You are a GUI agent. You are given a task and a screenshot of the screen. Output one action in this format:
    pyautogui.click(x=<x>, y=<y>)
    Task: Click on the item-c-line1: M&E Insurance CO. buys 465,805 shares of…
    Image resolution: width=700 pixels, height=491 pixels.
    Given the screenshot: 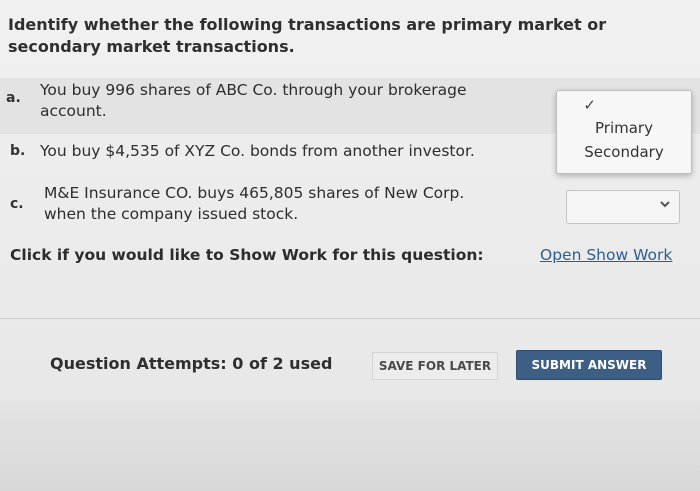 What is the action you would take?
    pyautogui.click(x=254, y=193)
    